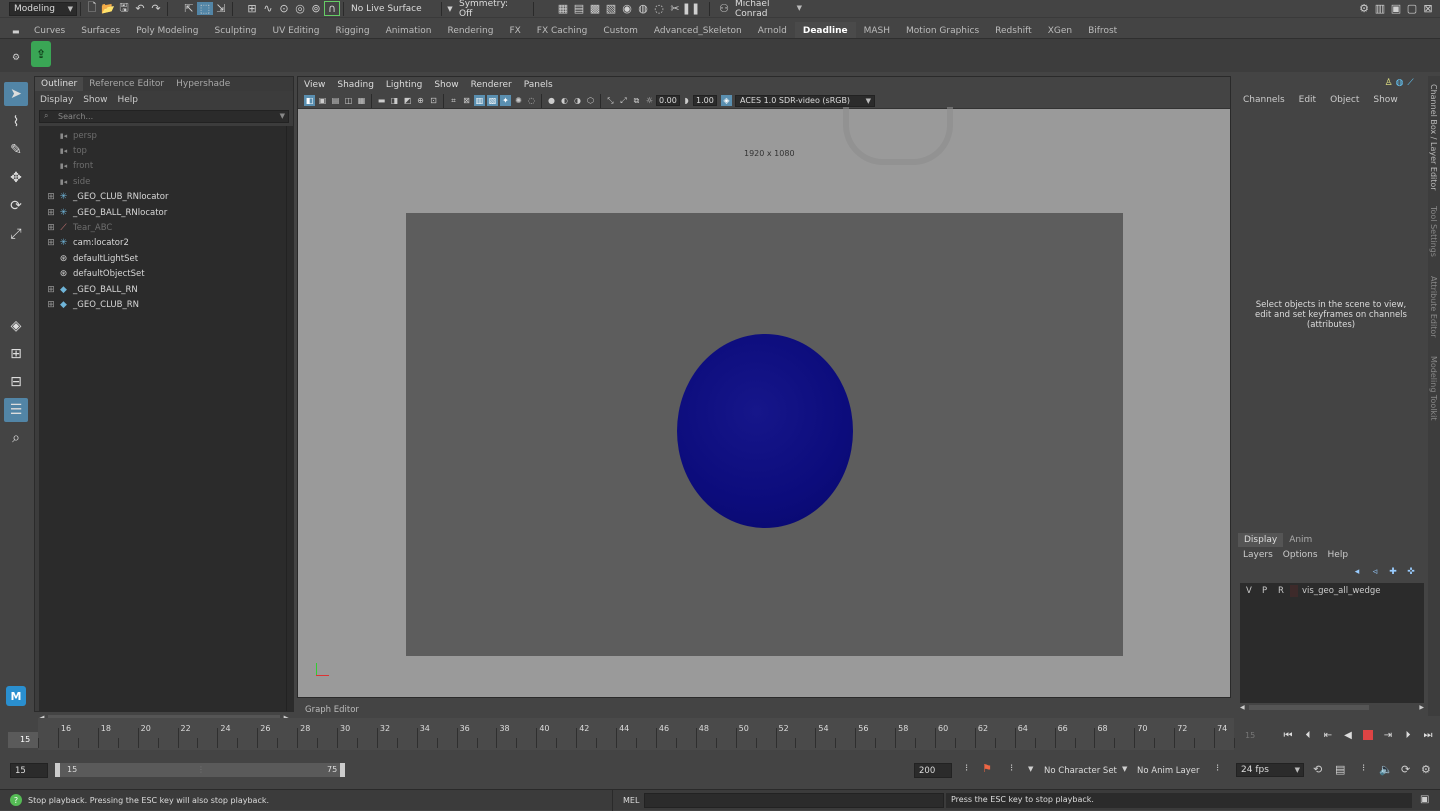  I want to click on graph-editor-label: Graph Editor, so click(332, 710).